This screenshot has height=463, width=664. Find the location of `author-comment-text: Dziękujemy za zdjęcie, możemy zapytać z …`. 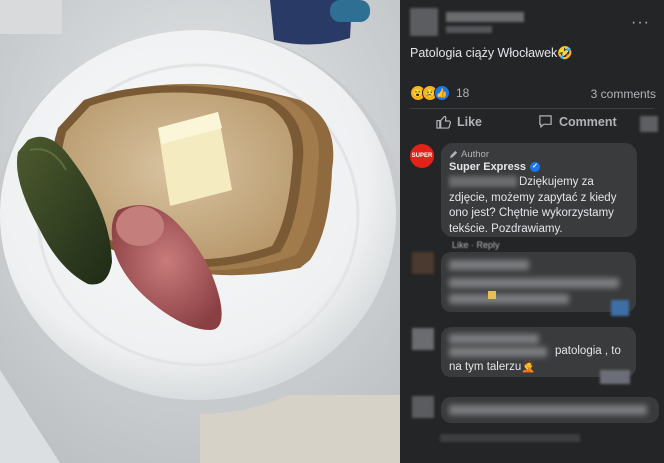

author-comment-text: Dziękujemy za zdjęcie, możemy zapytać z … is located at coordinates (539, 206).